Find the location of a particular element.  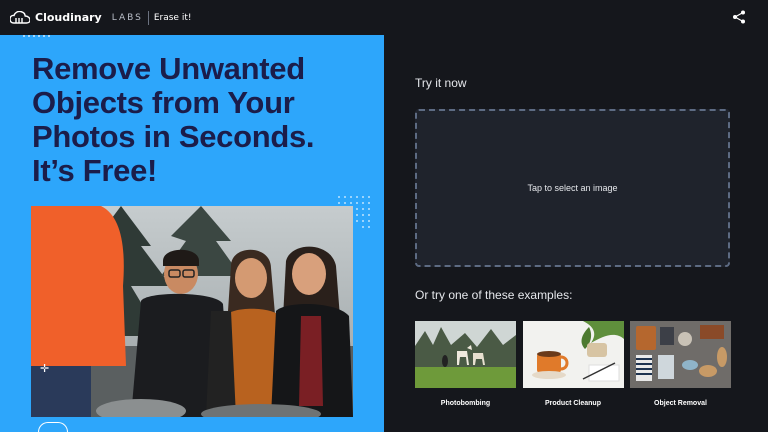

example-photobombing: Photobombing is located at coordinates (465, 364).